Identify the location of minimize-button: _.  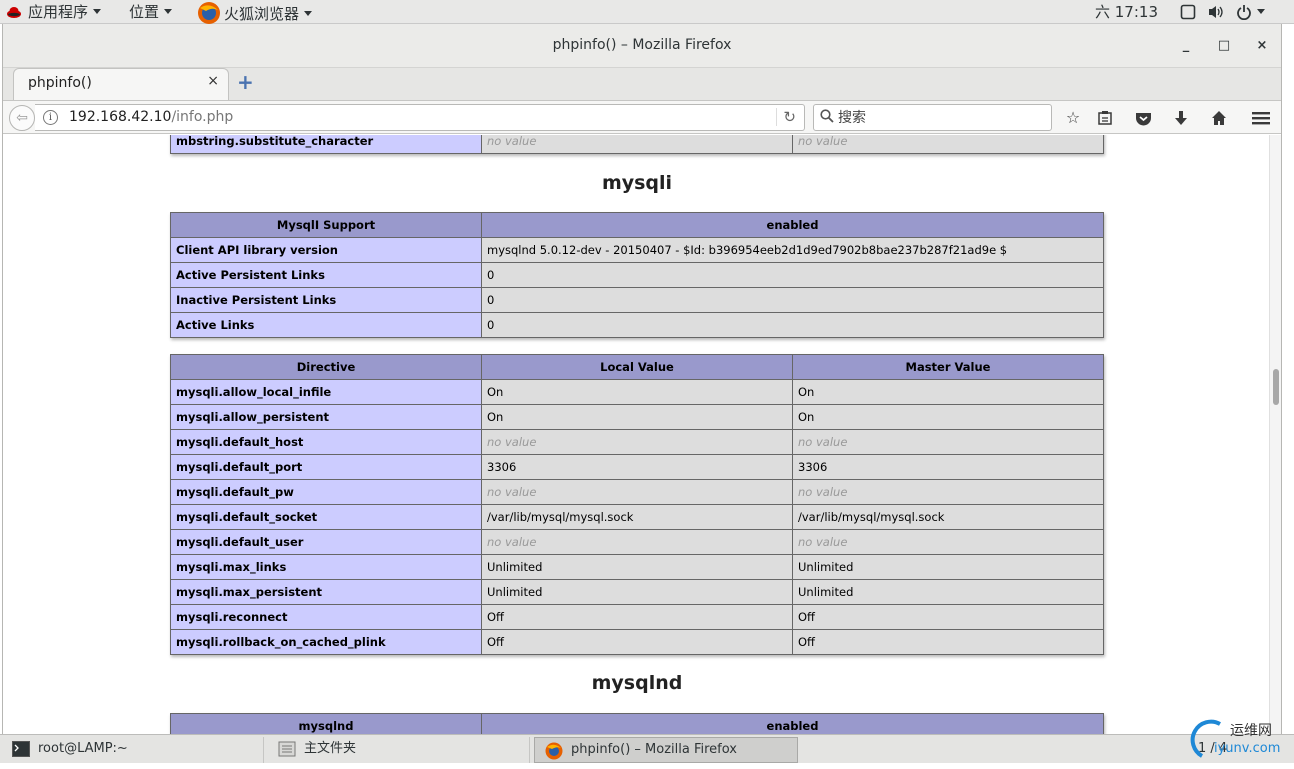
(1186, 46).